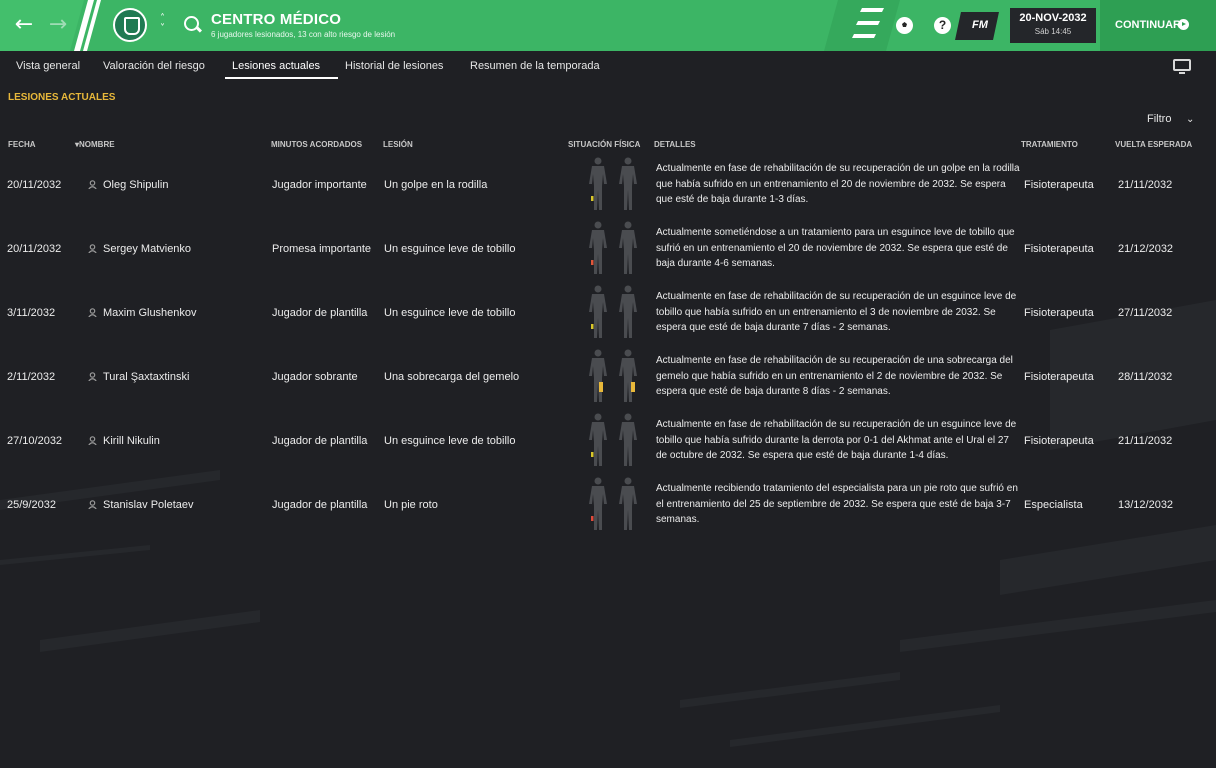 The height and width of the screenshot is (768, 1216). Describe the element at coordinates (1190, 119) in the screenshot. I see `chevron-down-icon: ⌄` at that location.